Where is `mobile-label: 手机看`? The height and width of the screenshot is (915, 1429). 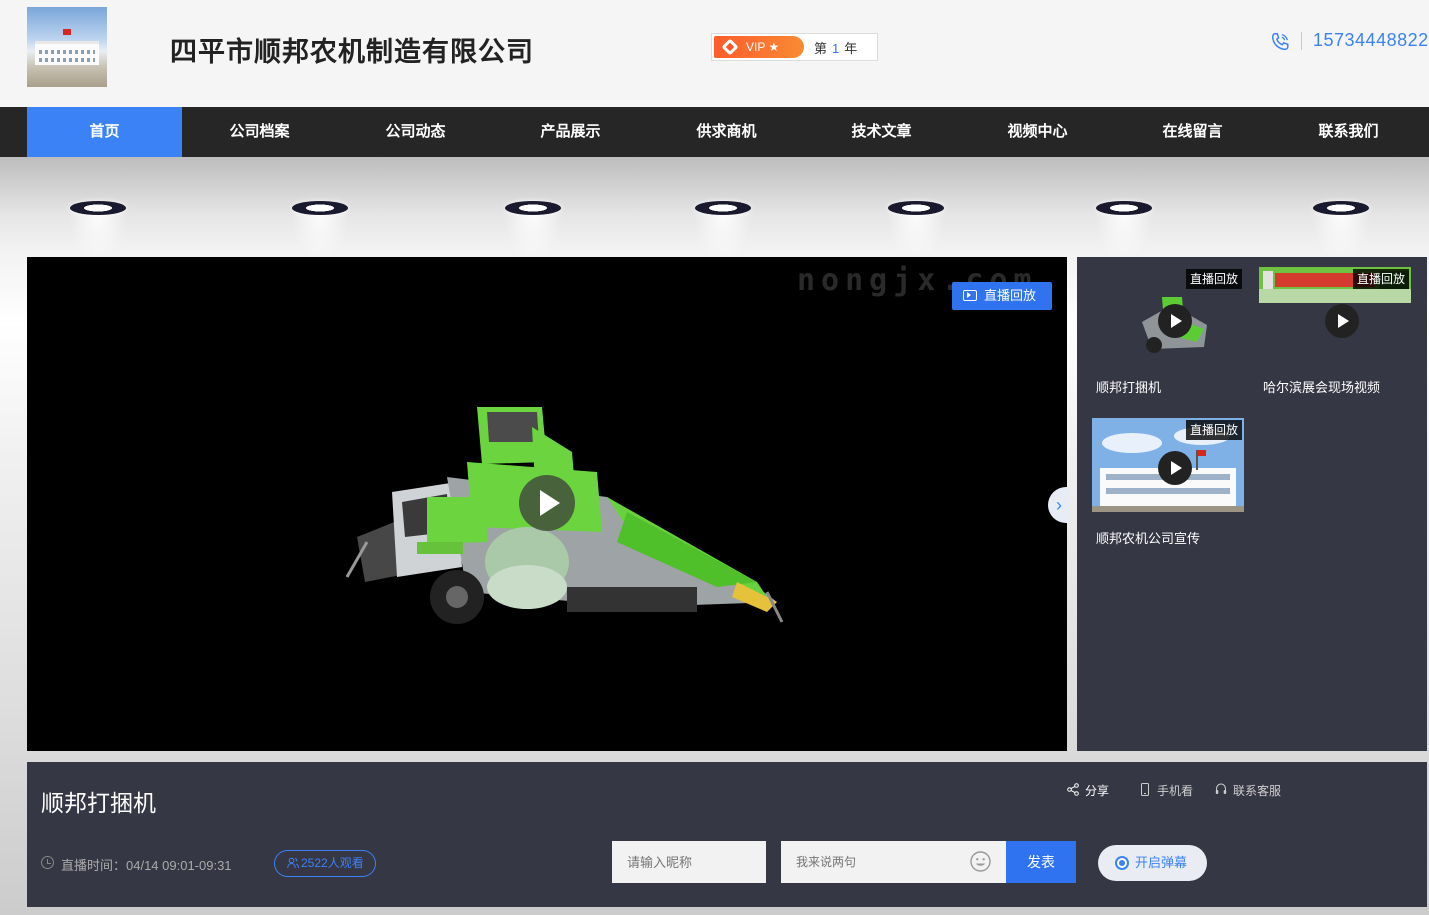 mobile-label: 手机看 is located at coordinates (1175, 791).